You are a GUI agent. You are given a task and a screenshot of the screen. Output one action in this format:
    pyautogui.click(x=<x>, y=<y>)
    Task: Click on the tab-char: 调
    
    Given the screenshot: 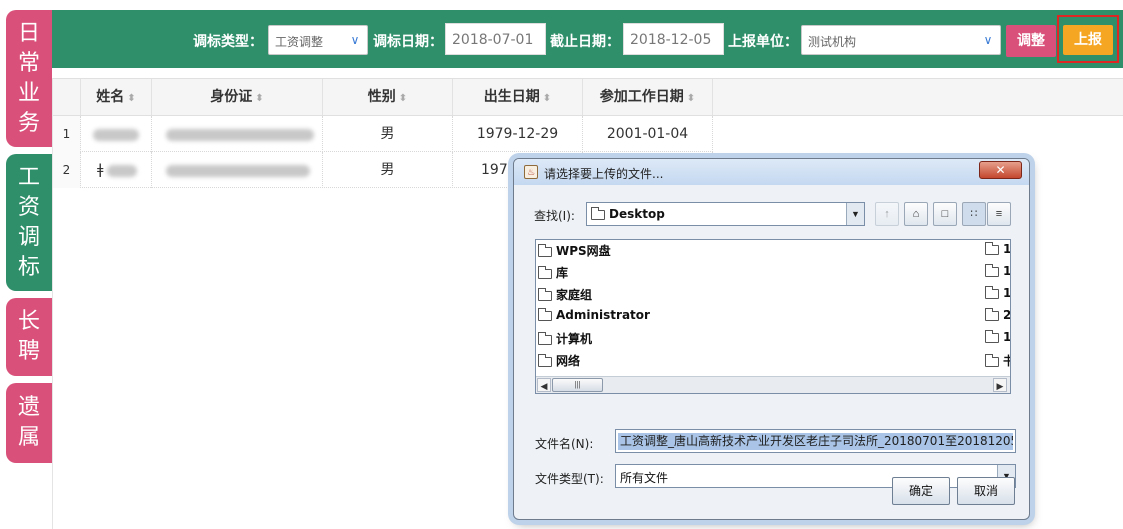 What is the action you would take?
    pyautogui.click(x=28, y=237)
    